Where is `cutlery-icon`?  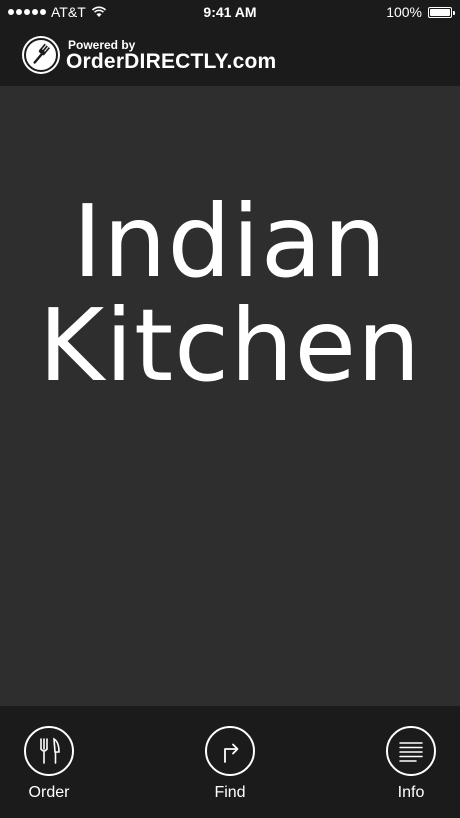 cutlery-icon is located at coordinates (49, 751).